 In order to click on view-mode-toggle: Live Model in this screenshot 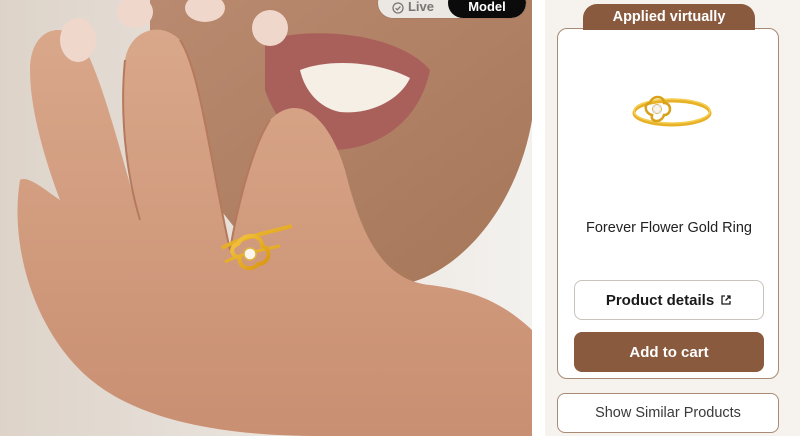, I will do `click(452, 9)`.